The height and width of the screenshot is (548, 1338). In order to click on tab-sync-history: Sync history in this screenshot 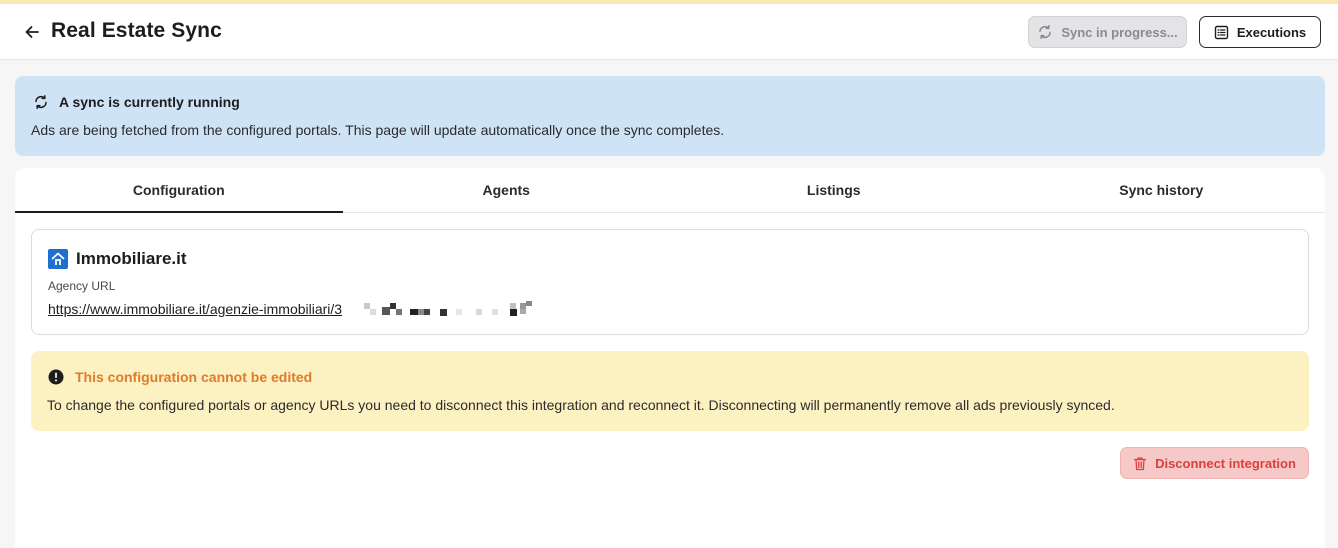, I will do `click(1162, 190)`.